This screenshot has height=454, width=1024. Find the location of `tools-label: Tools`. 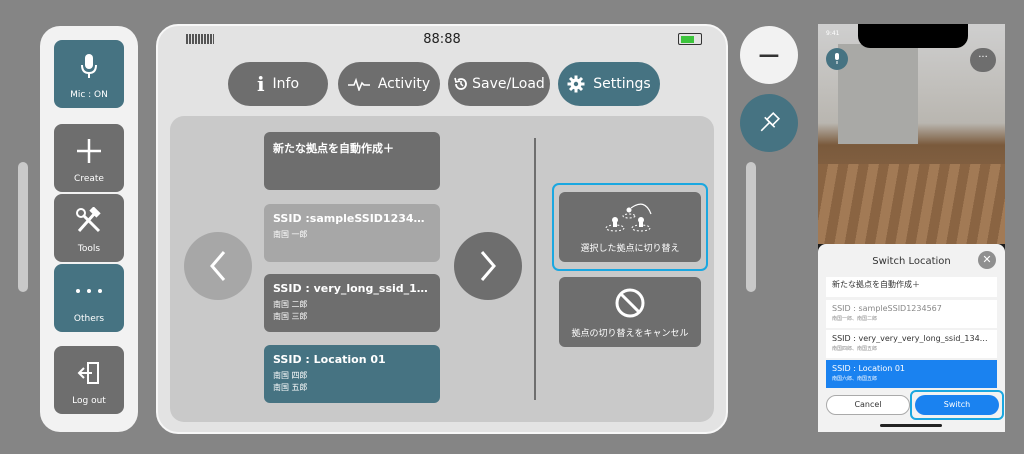

tools-label: Tools is located at coordinates (89, 249).